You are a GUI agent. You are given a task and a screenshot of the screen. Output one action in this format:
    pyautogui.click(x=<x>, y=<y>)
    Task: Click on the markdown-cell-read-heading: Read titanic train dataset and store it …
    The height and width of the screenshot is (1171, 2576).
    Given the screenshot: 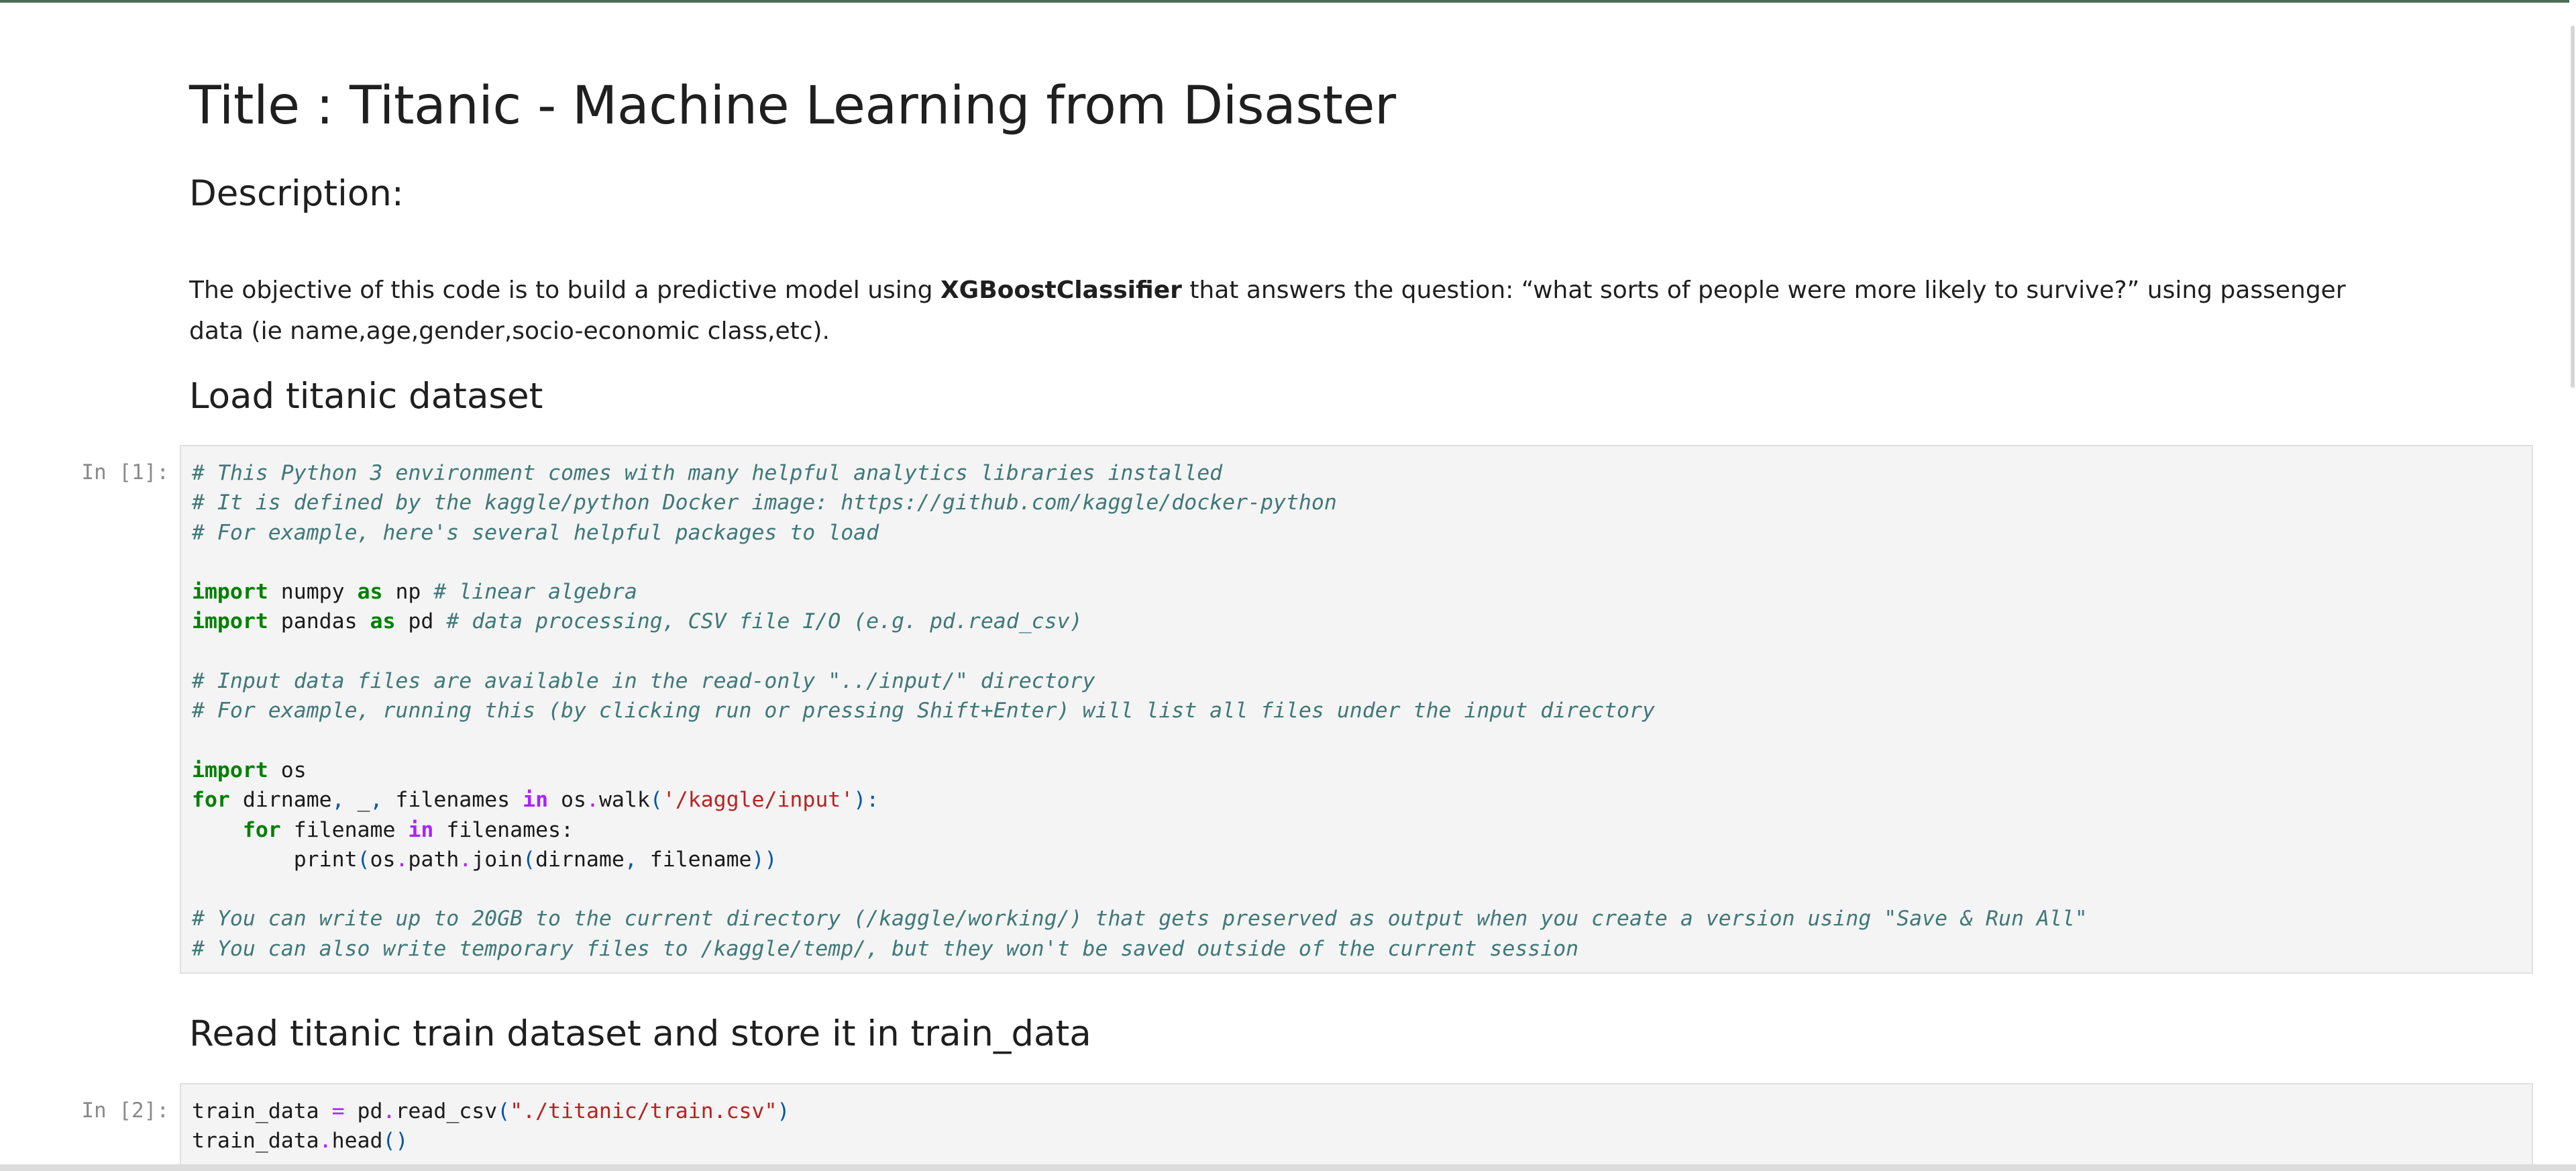 What is the action you would take?
    pyautogui.click(x=1356, y=1034)
    